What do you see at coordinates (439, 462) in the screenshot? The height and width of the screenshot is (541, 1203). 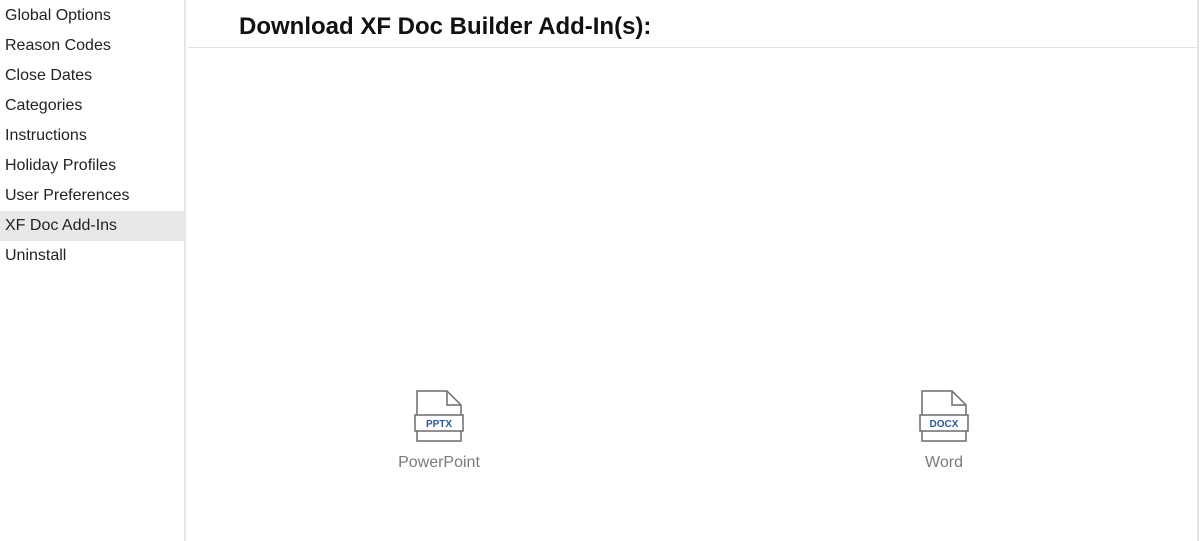 I see `powerpoint-label: PowerPoint` at bounding box center [439, 462].